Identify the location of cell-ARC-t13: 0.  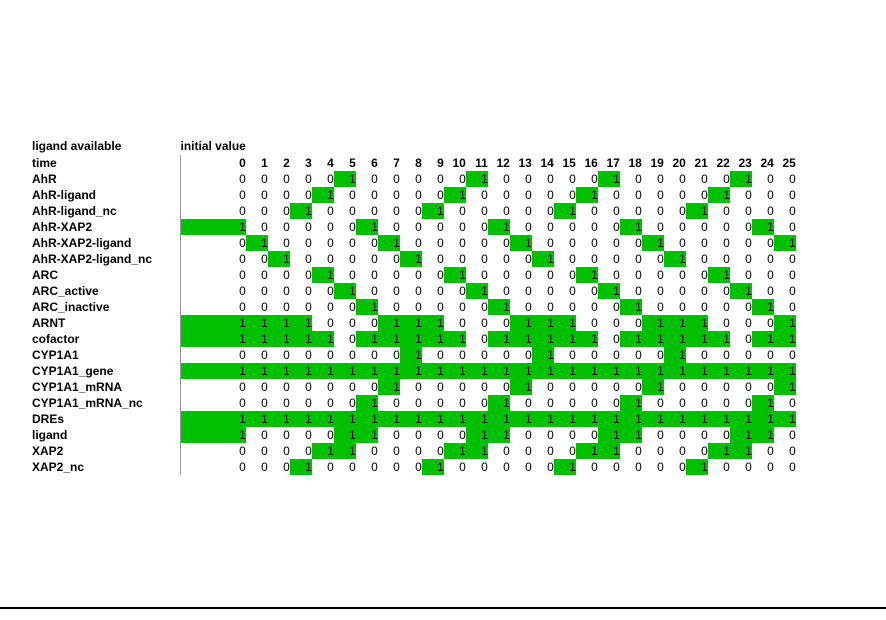
(520, 275).